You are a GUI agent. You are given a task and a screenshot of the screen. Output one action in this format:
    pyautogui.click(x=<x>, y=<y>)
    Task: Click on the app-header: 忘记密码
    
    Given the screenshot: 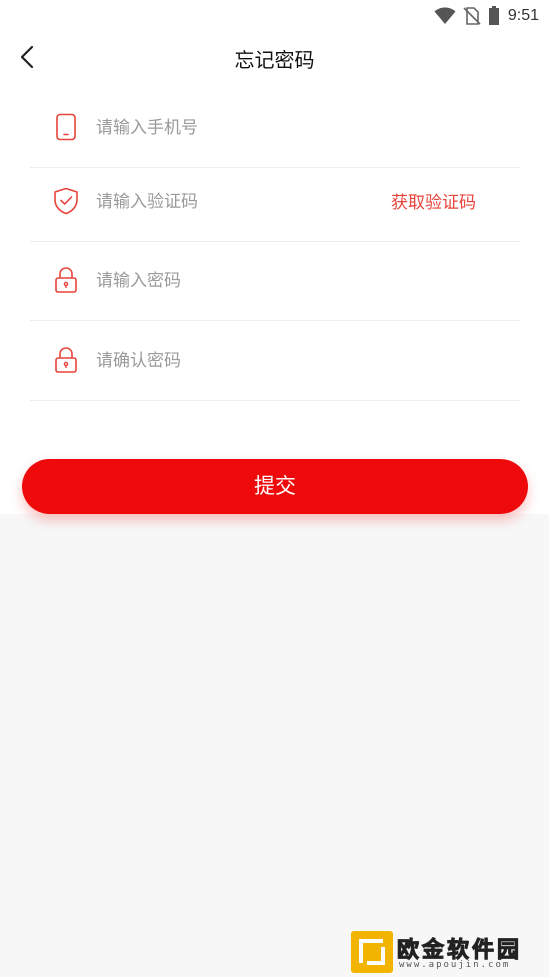 What is the action you would take?
    pyautogui.click(x=274, y=57)
    